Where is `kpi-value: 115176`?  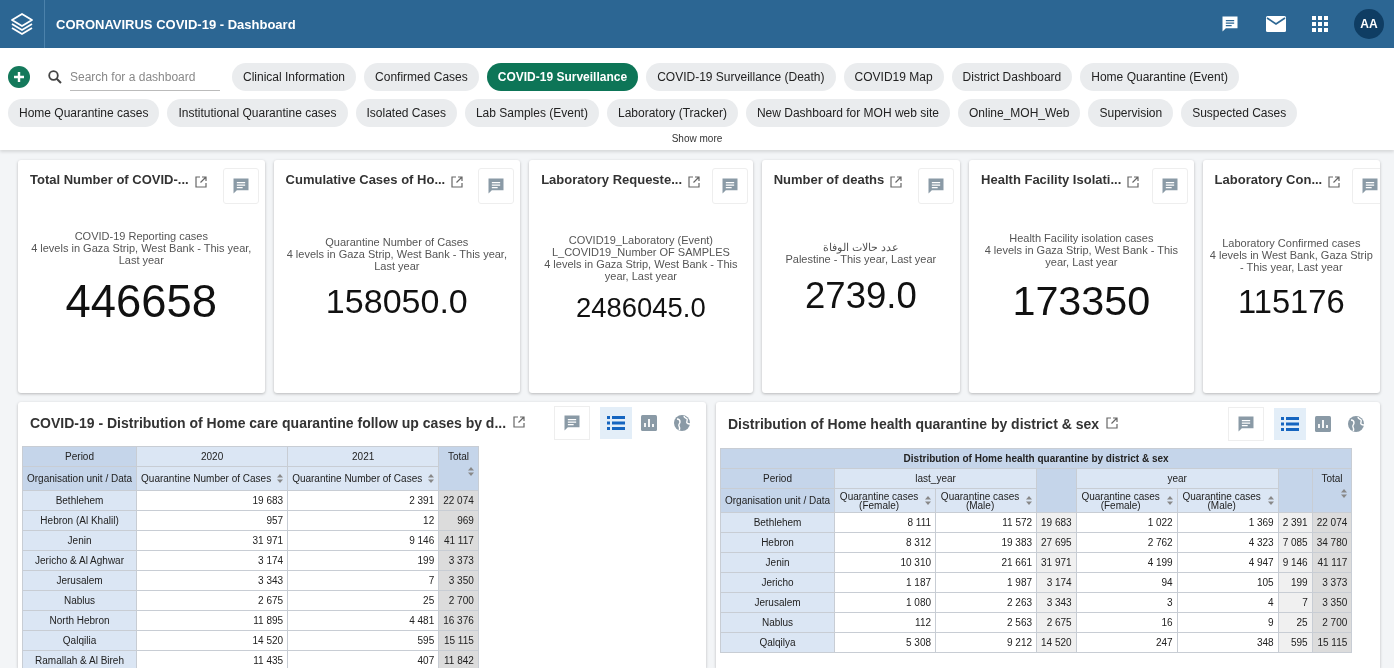 kpi-value: 115176 is located at coordinates (1291, 301).